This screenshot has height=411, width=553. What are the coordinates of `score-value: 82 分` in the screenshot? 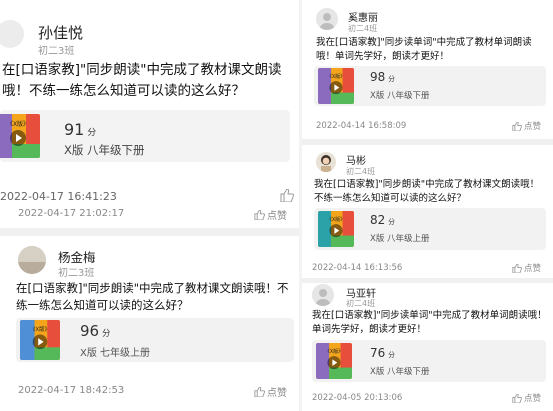 It's located at (382, 220).